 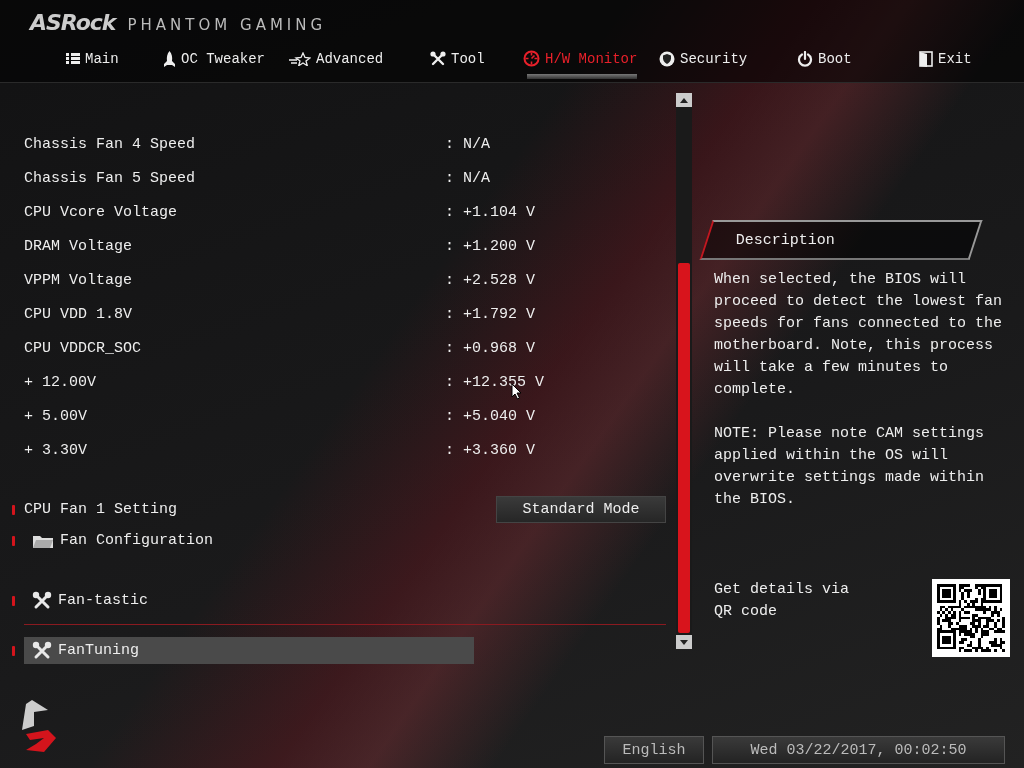 What do you see at coordinates (490, 246) in the screenshot?
I see `reading-value: : +1.200 V` at bounding box center [490, 246].